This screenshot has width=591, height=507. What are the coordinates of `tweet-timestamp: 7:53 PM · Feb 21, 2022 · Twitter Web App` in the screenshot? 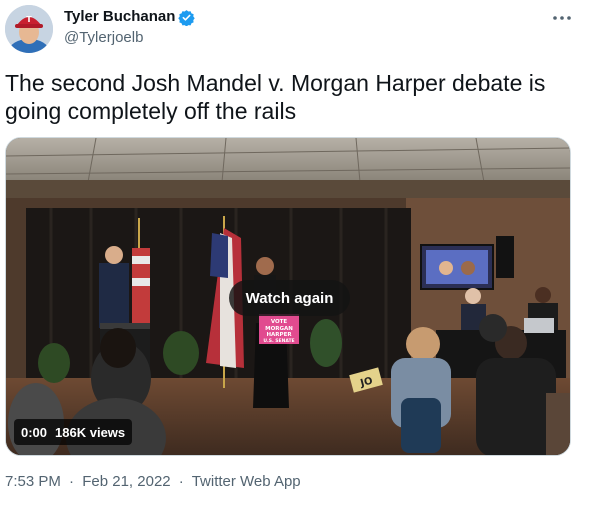 It's located at (153, 481).